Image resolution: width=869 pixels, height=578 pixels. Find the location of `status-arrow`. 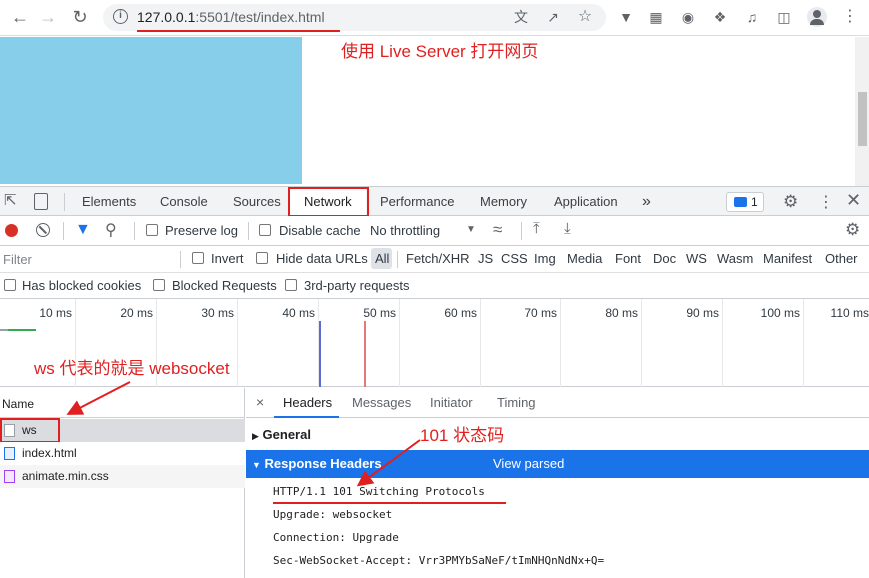

status-arrow is located at coordinates (388, 463).